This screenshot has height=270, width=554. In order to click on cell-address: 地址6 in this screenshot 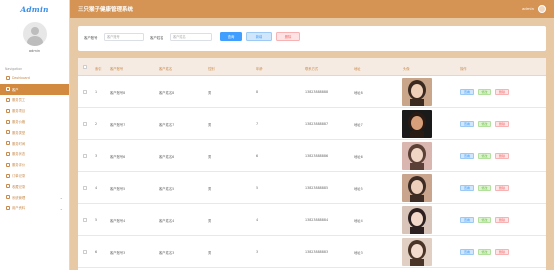, I will do `click(358, 157)`.